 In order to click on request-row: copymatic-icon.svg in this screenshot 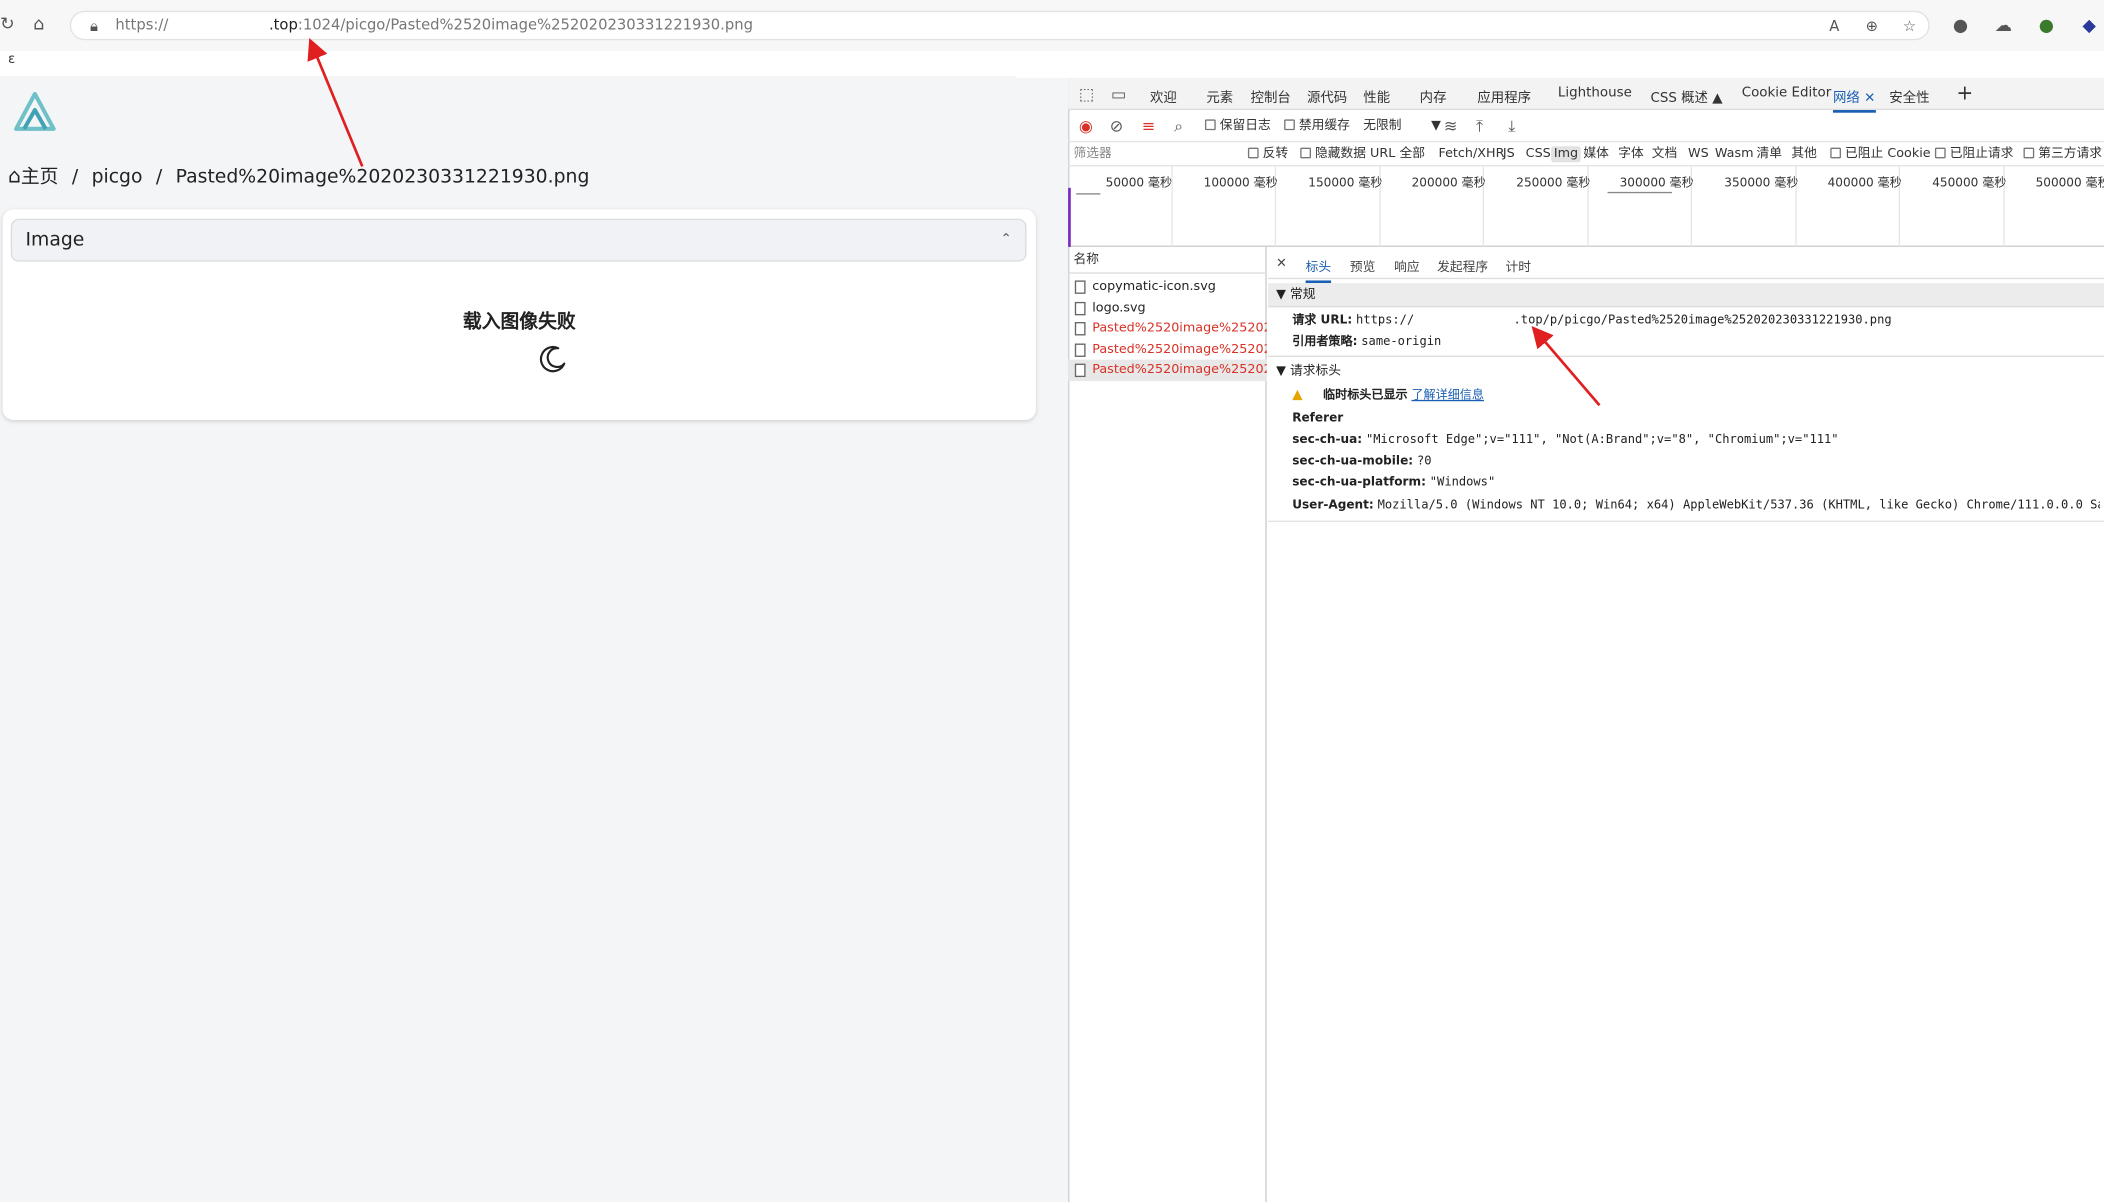, I will do `click(1167, 286)`.